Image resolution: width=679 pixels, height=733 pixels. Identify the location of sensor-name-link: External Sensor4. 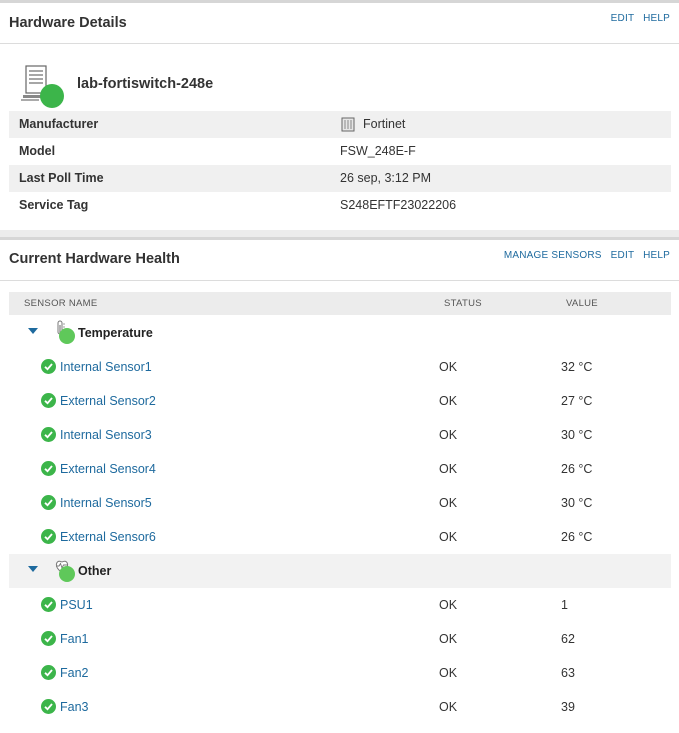
(108, 469).